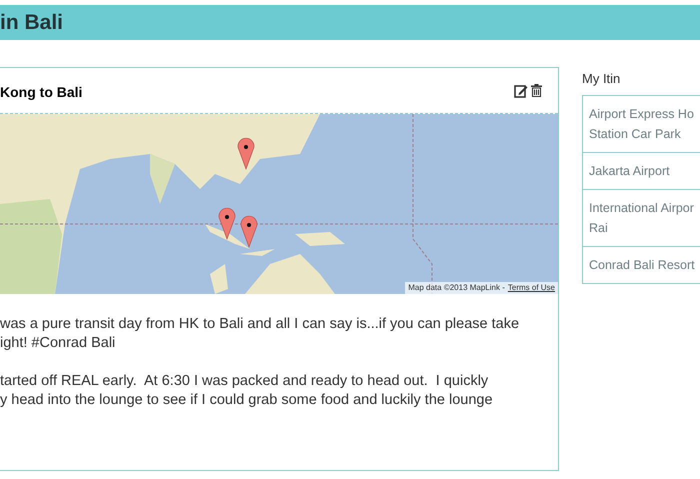 The height and width of the screenshot is (479, 700). I want to click on post-paragraph: tarted off REAL early. At 6:30 I was packed and ready to head out. I quickly y head into the lounge to see if I could grab some food and luckily the lounge, so click(247, 391).